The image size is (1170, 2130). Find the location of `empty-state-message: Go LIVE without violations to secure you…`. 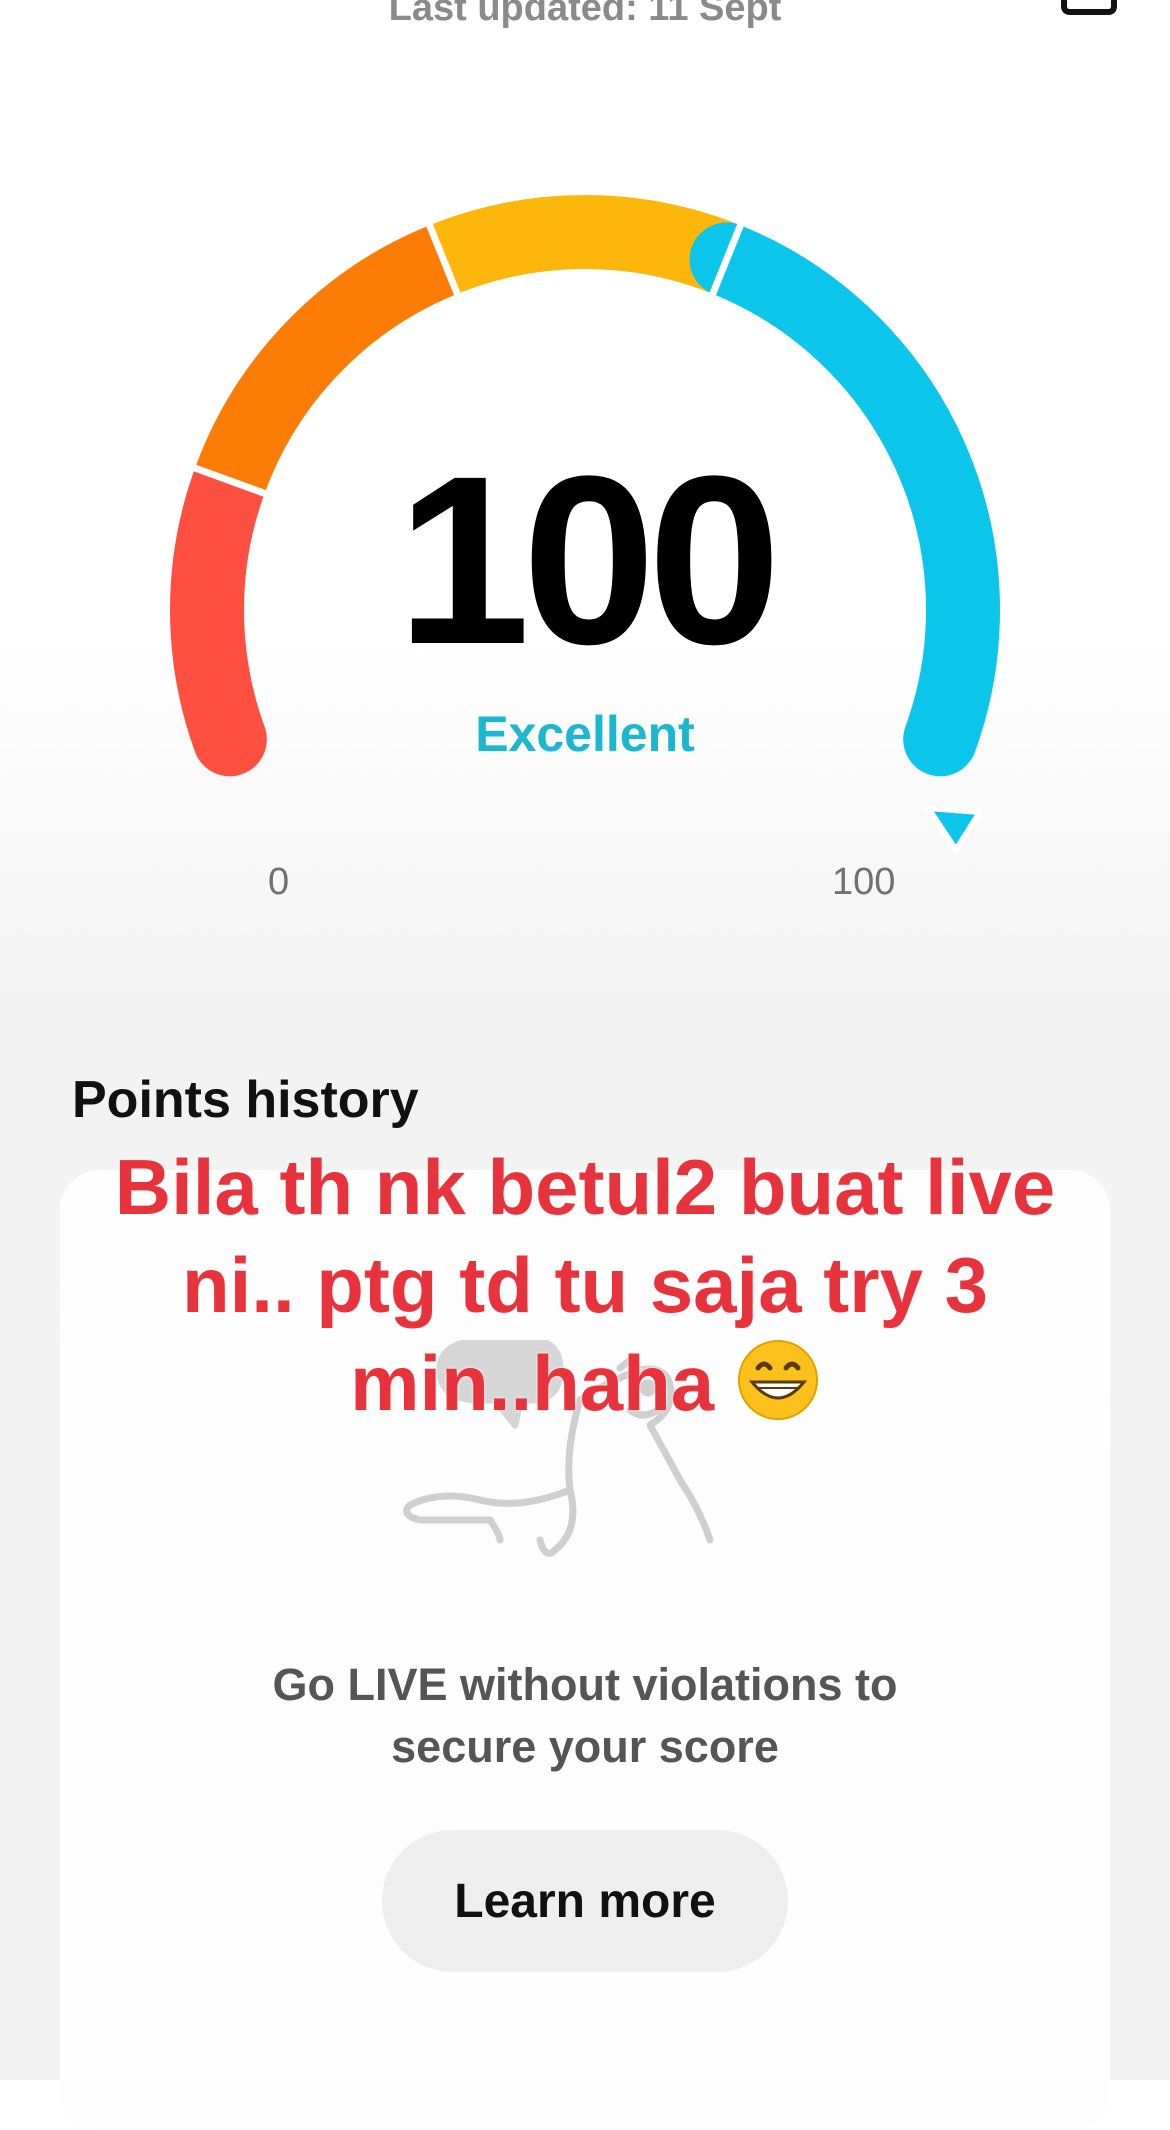

empty-state-message: Go LIVE without violations to secure you… is located at coordinates (585, 1715).